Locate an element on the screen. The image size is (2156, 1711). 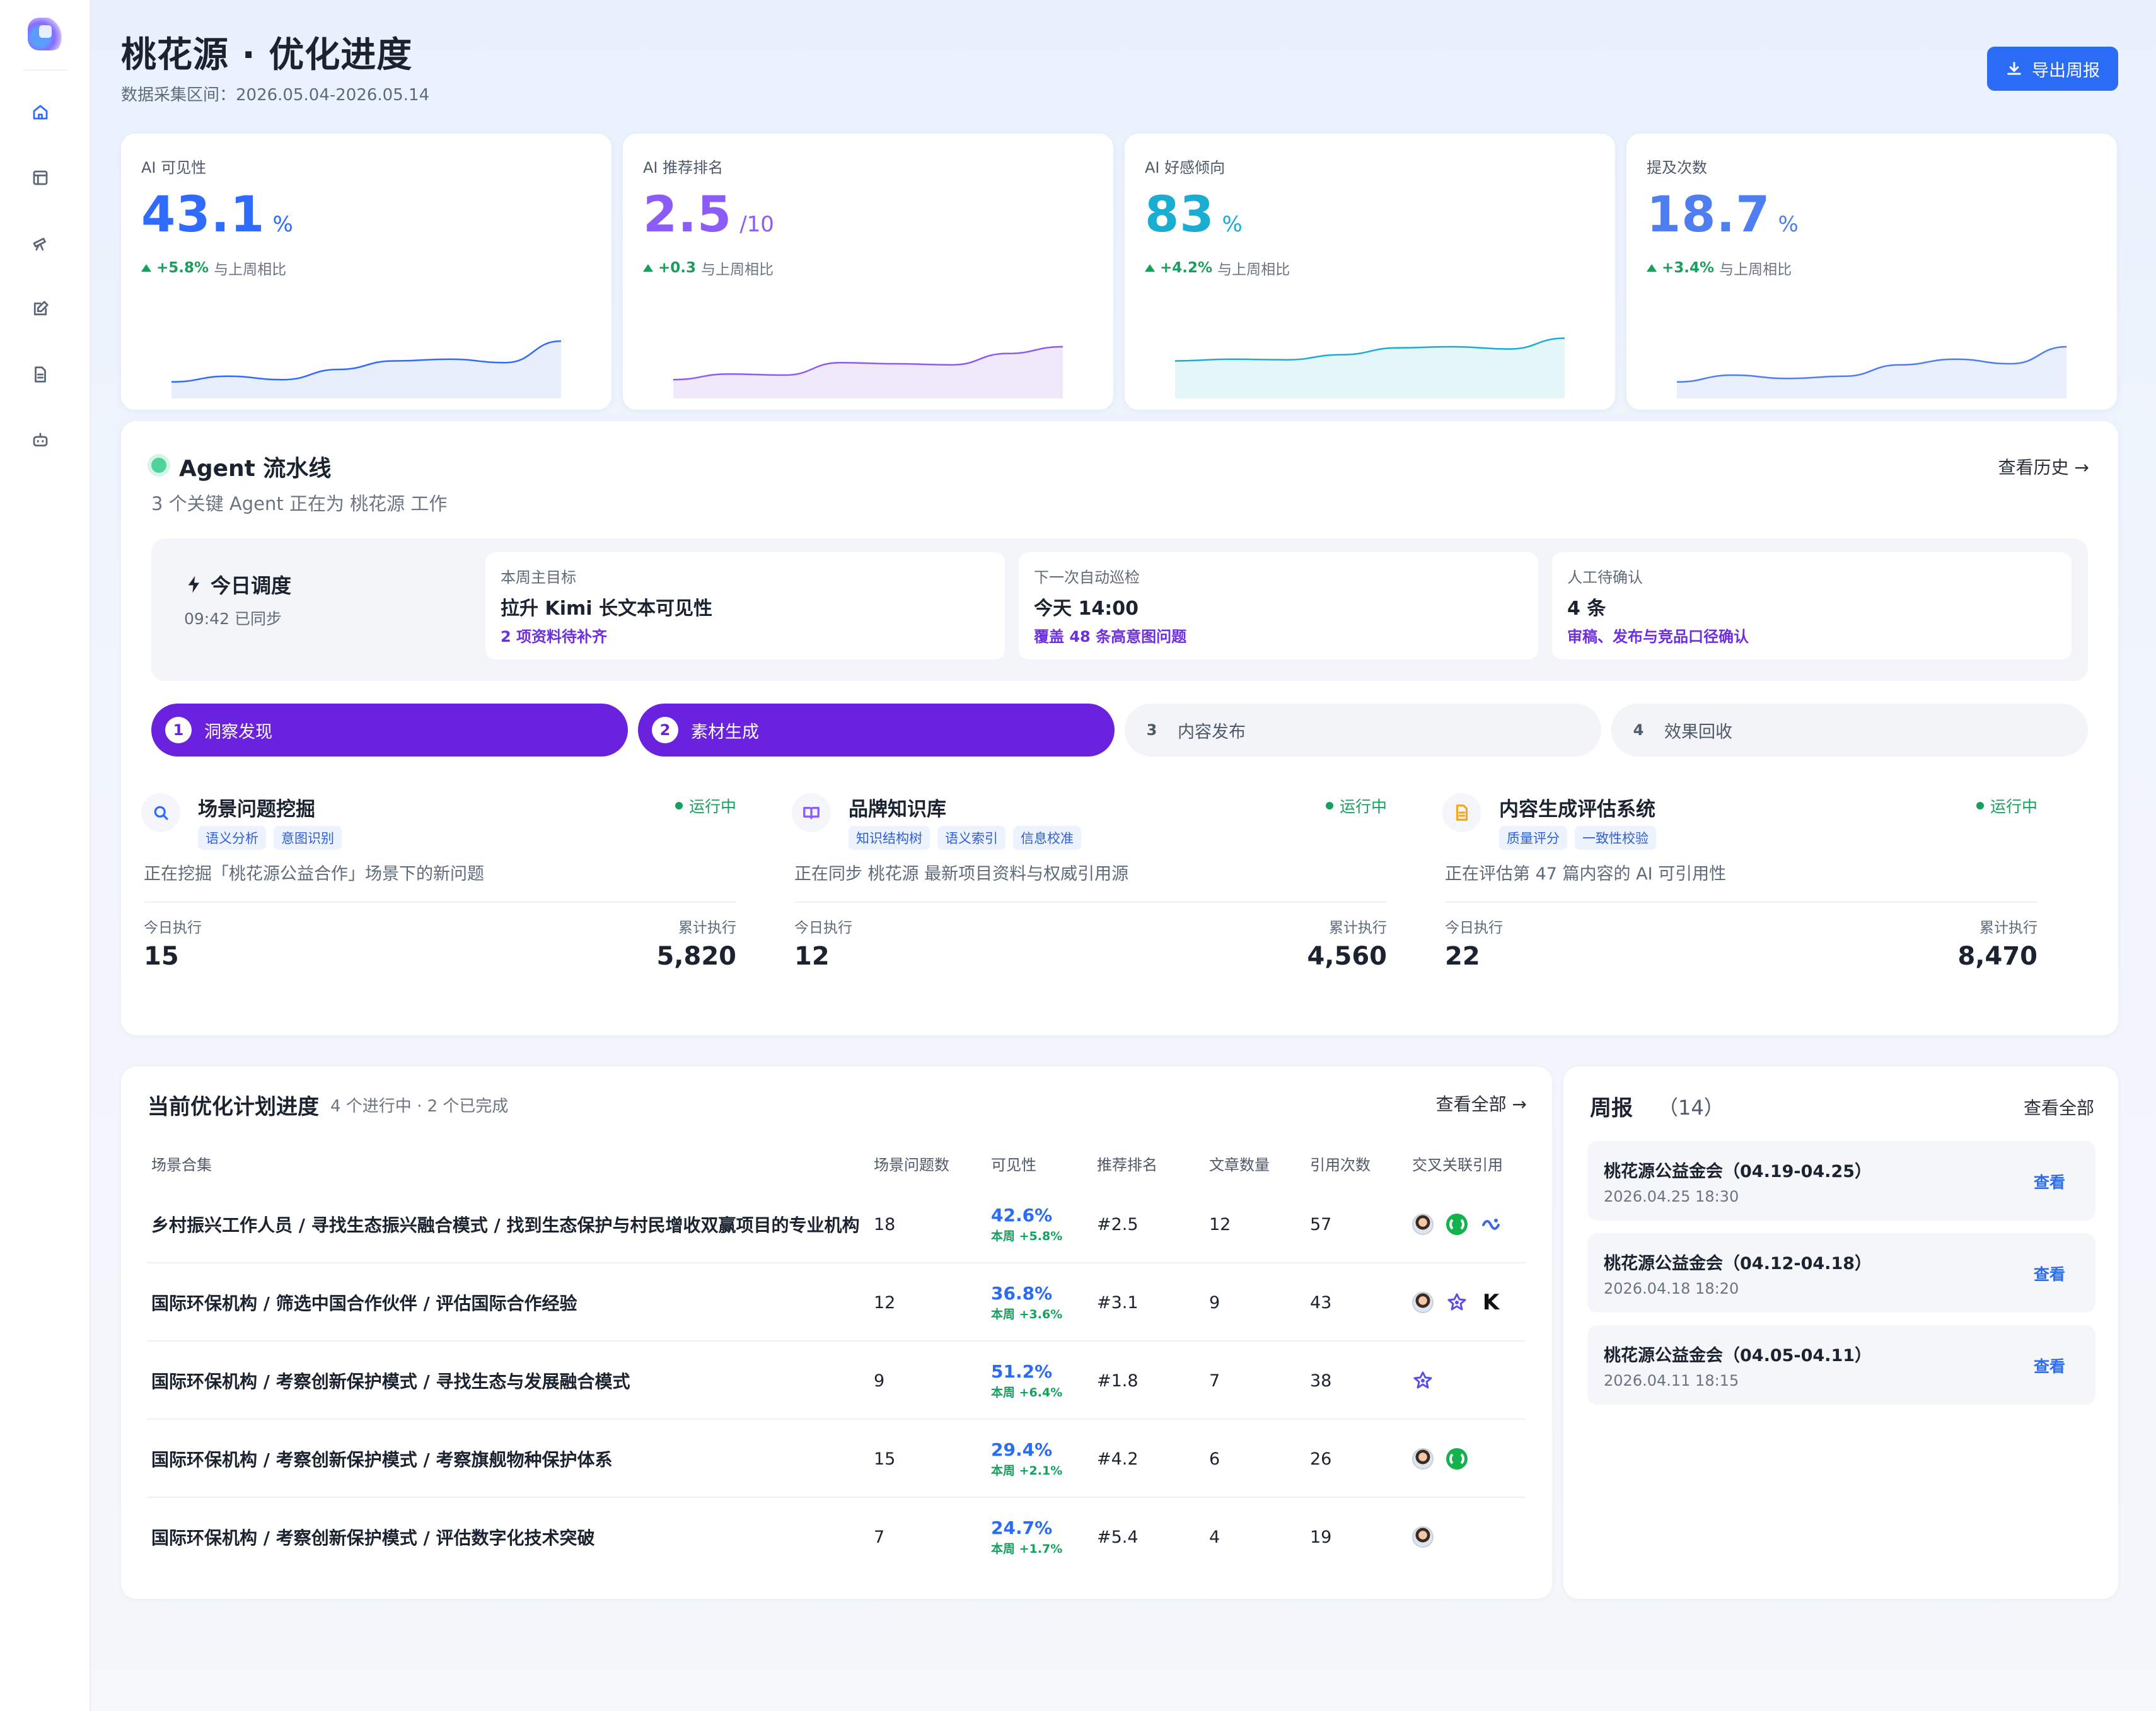
view-history-link: 查看历史 → is located at coordinates (2043, 466).